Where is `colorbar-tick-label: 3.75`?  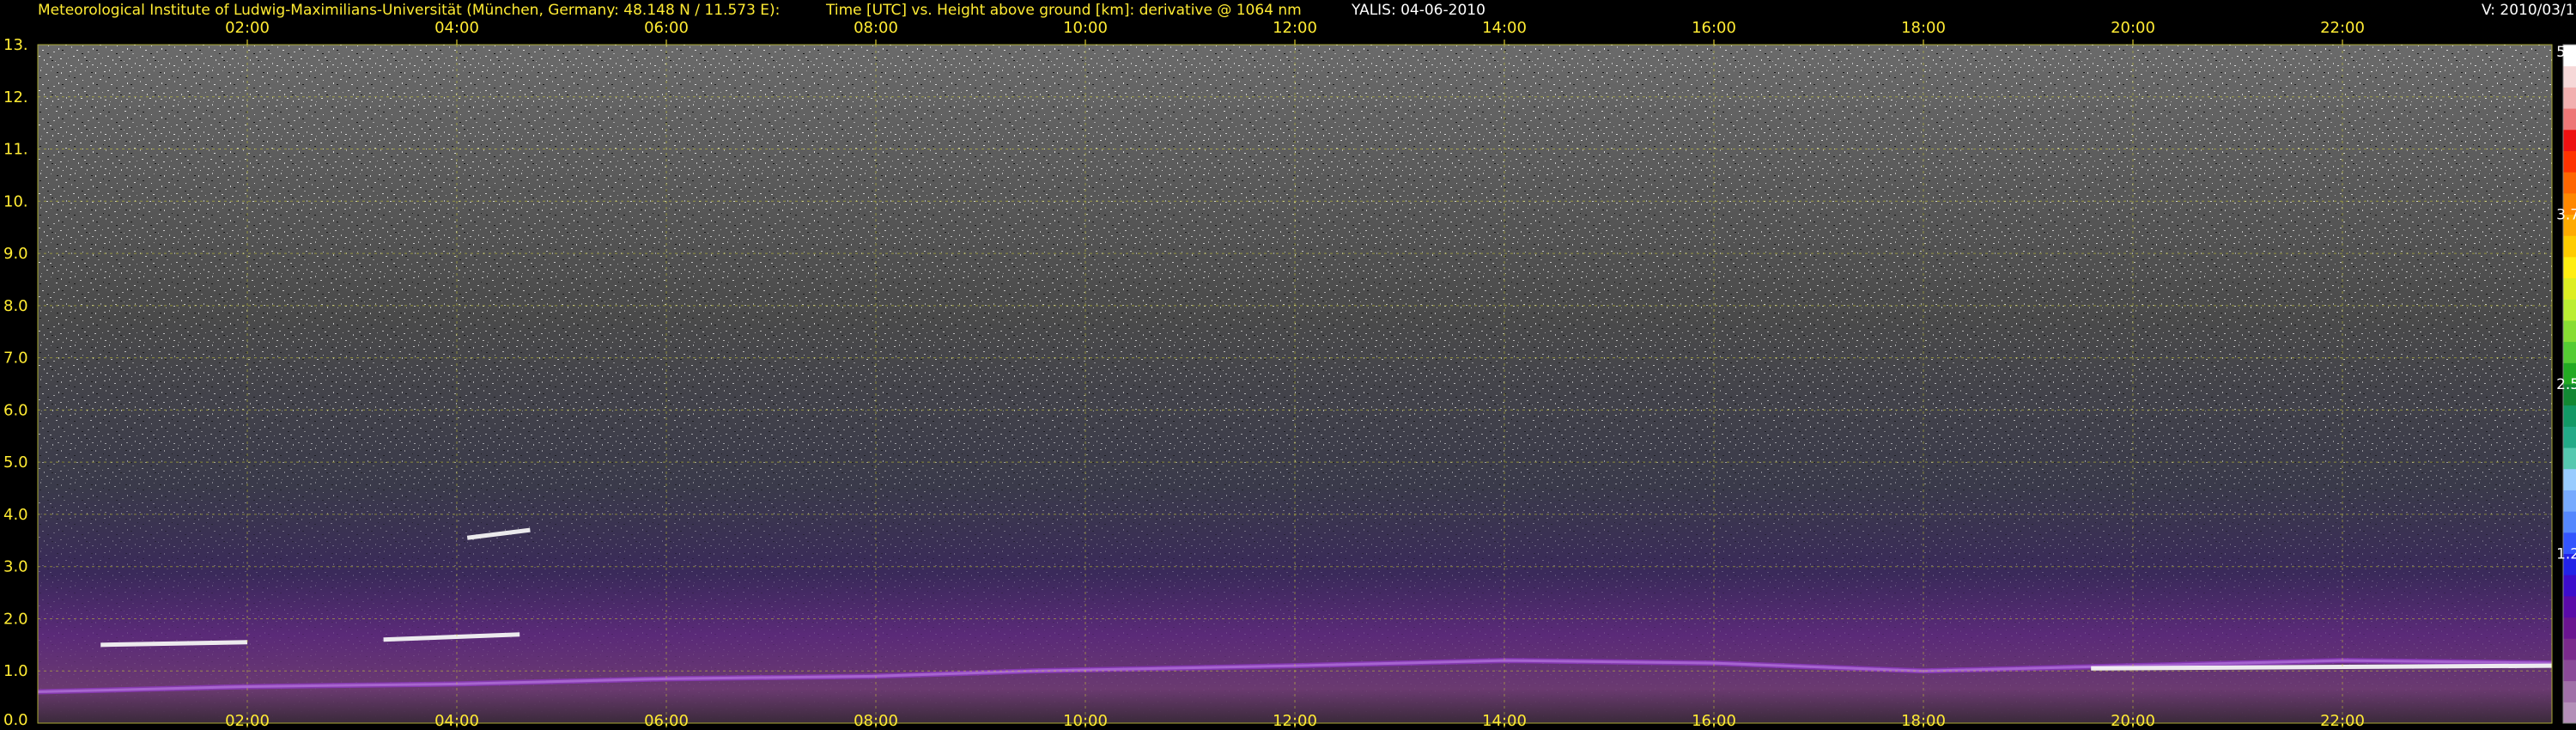
colorbar-tick-label: 3.75 is located at coordinates (2566, 215).